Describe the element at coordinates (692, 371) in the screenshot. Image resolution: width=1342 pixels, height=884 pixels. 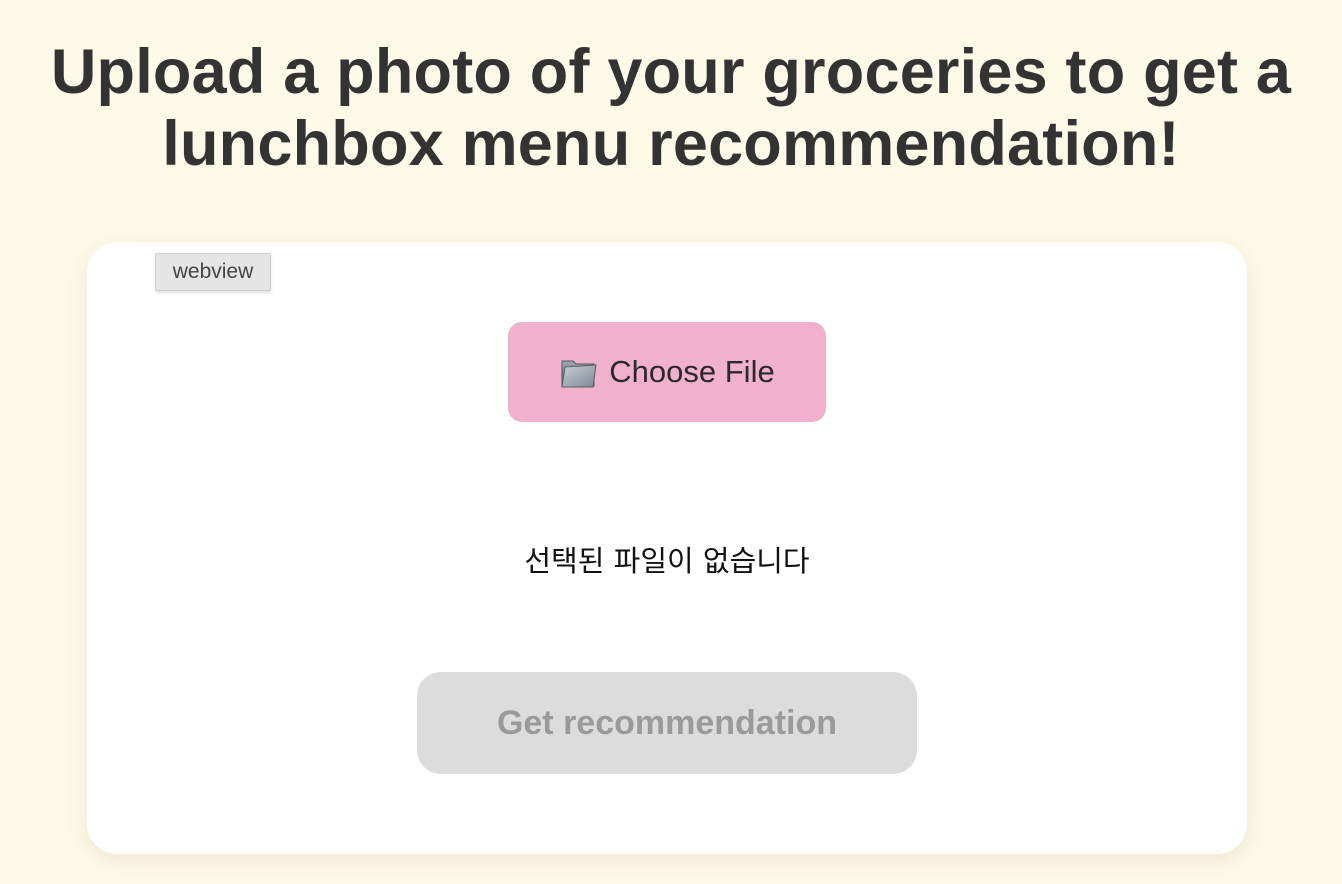
I see `choose-file-label: Choose File` at that location.